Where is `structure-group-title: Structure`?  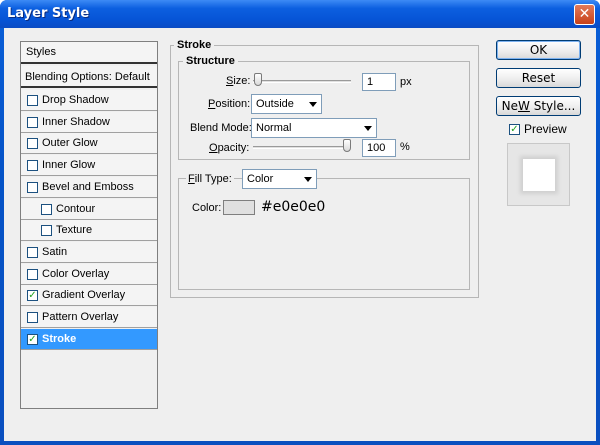 structure-group-title: Structure is located at coordinates (210, 61).